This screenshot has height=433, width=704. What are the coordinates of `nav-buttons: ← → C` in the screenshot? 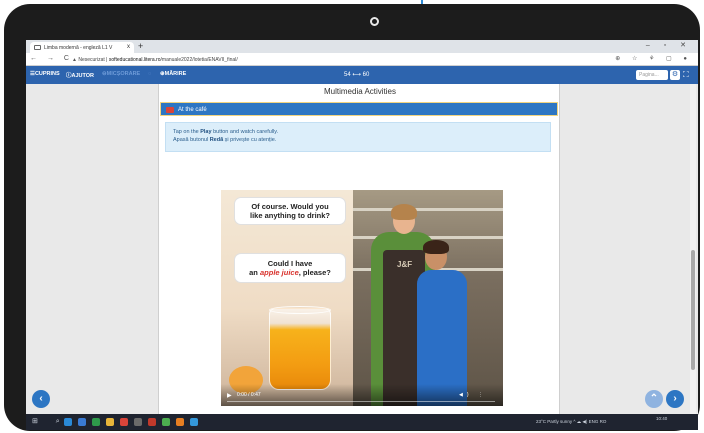 It's located at (51, 58).